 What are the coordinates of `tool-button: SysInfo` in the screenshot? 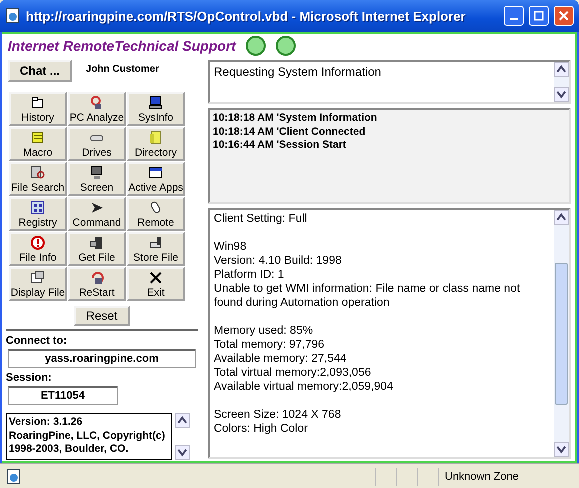 It's located at (156, 109).